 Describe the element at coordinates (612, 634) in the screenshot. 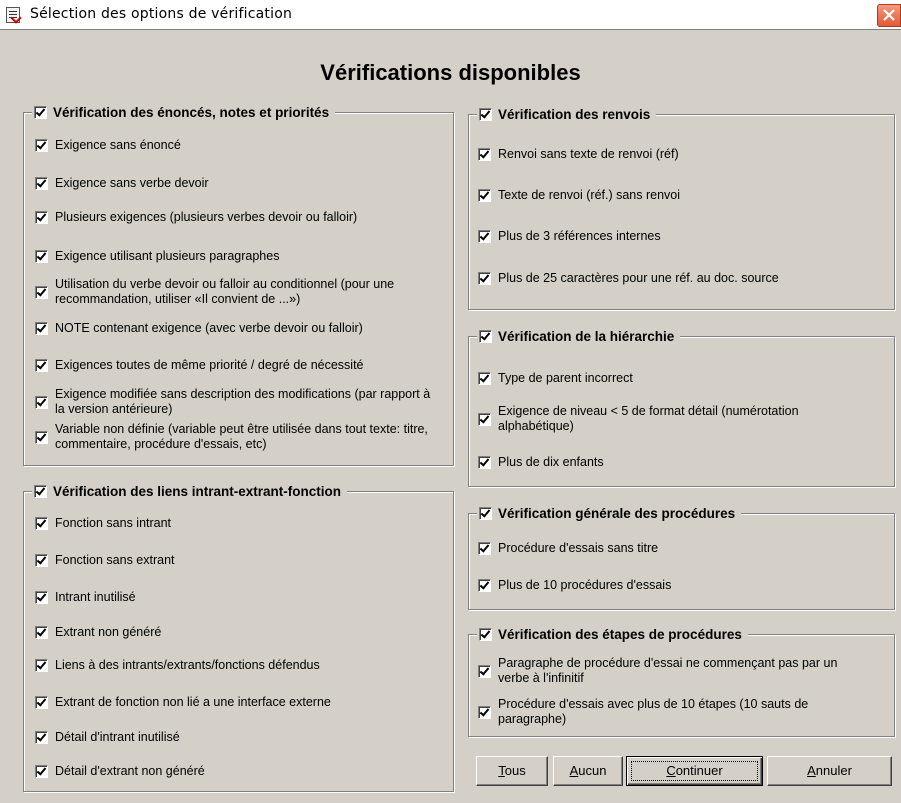

I see `group-etapes-checkbox: Vérification des étapes de procédures` at that location.